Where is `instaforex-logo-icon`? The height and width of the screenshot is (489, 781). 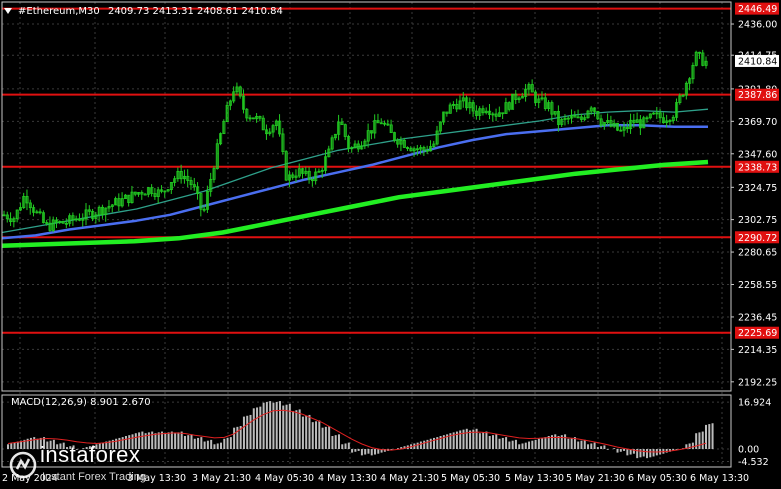
instaforex-logo-icon is located at coordinates (23, 465).